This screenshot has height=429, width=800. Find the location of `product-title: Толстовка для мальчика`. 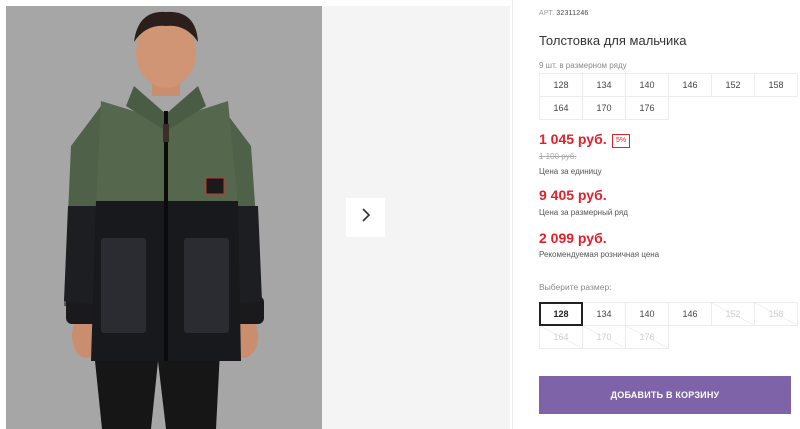

product-title: Толстовка для мальчика is located at coordinates (613, 40).